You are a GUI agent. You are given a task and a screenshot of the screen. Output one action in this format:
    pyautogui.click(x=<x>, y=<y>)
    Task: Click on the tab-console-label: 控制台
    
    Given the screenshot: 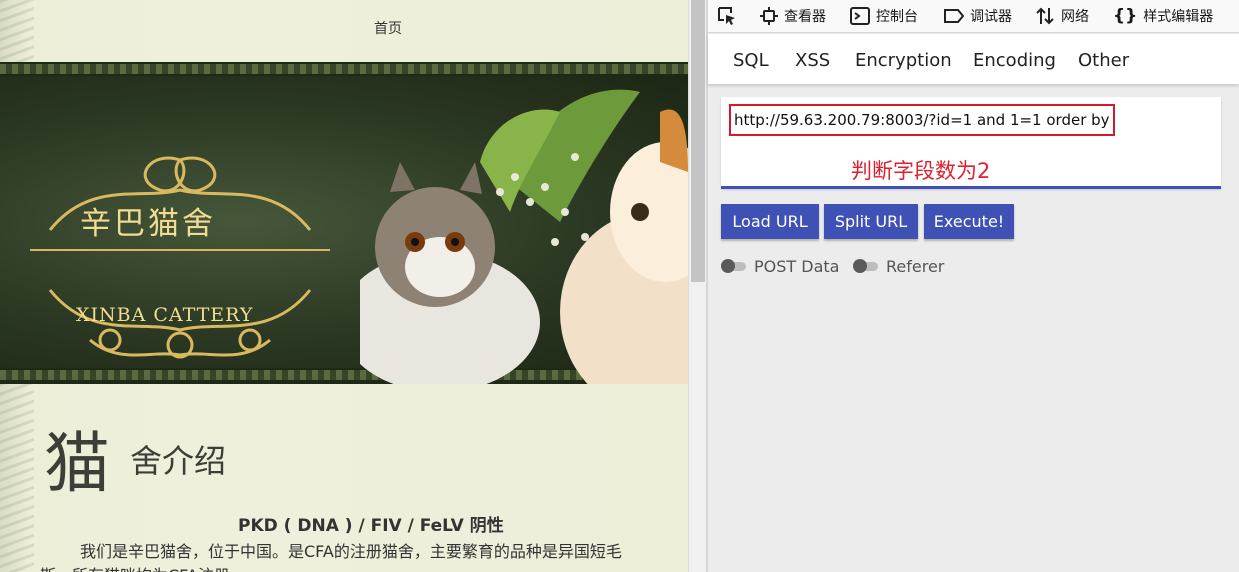 What is the action you would take?
    pyautogui.click(x=897, y=17)
    